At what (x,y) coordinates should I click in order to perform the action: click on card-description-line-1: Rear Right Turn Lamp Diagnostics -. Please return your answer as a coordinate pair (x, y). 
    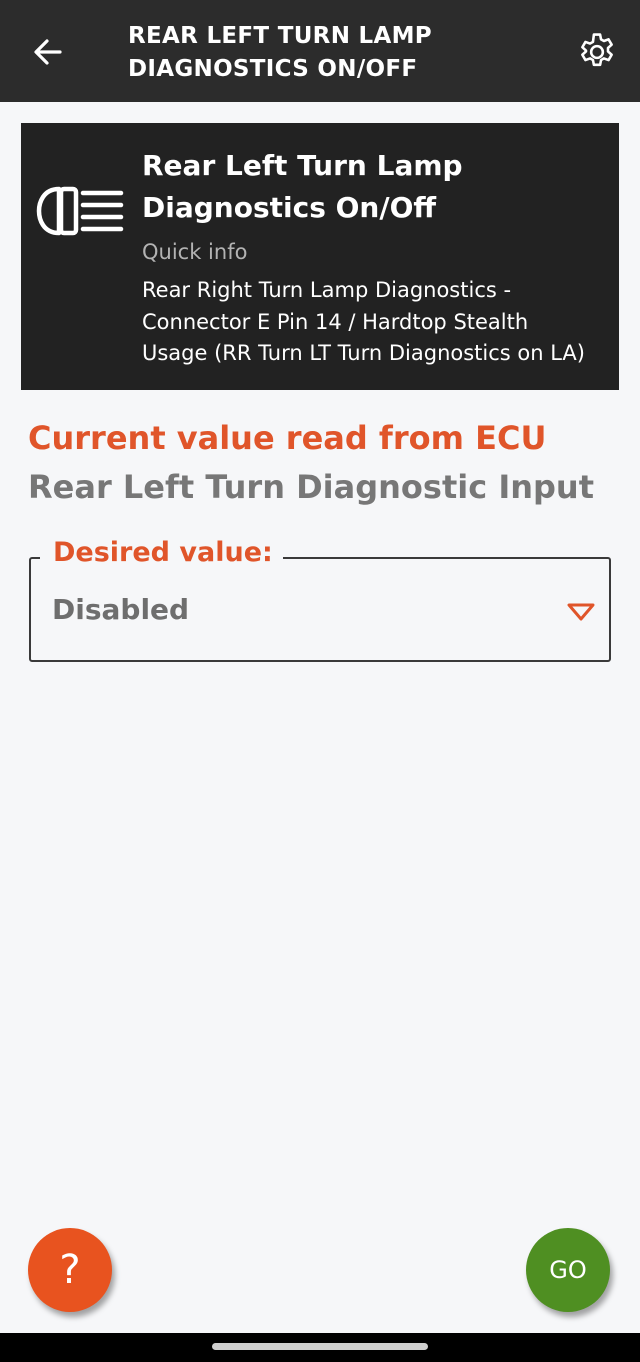
    Looking at the image, I should click on (327, 290).